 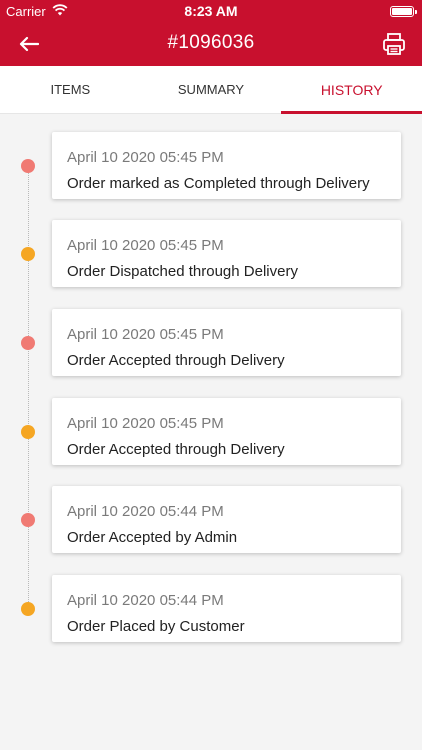 What do you see at coordinates (156, 626) in the screenshot?
I see `history-event: Order Placed by Customer` at bounding box center [156, 626].